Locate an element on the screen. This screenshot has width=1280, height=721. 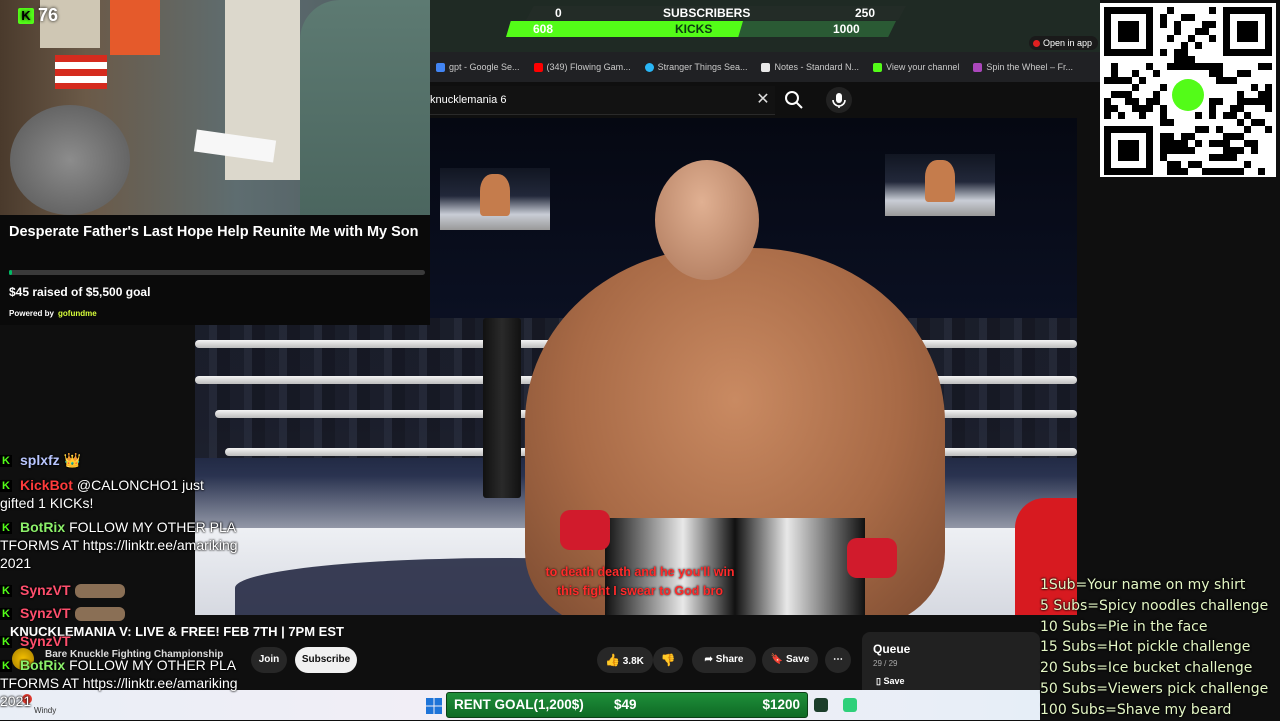
windows-start-icon is located at coordinates (434, 706).